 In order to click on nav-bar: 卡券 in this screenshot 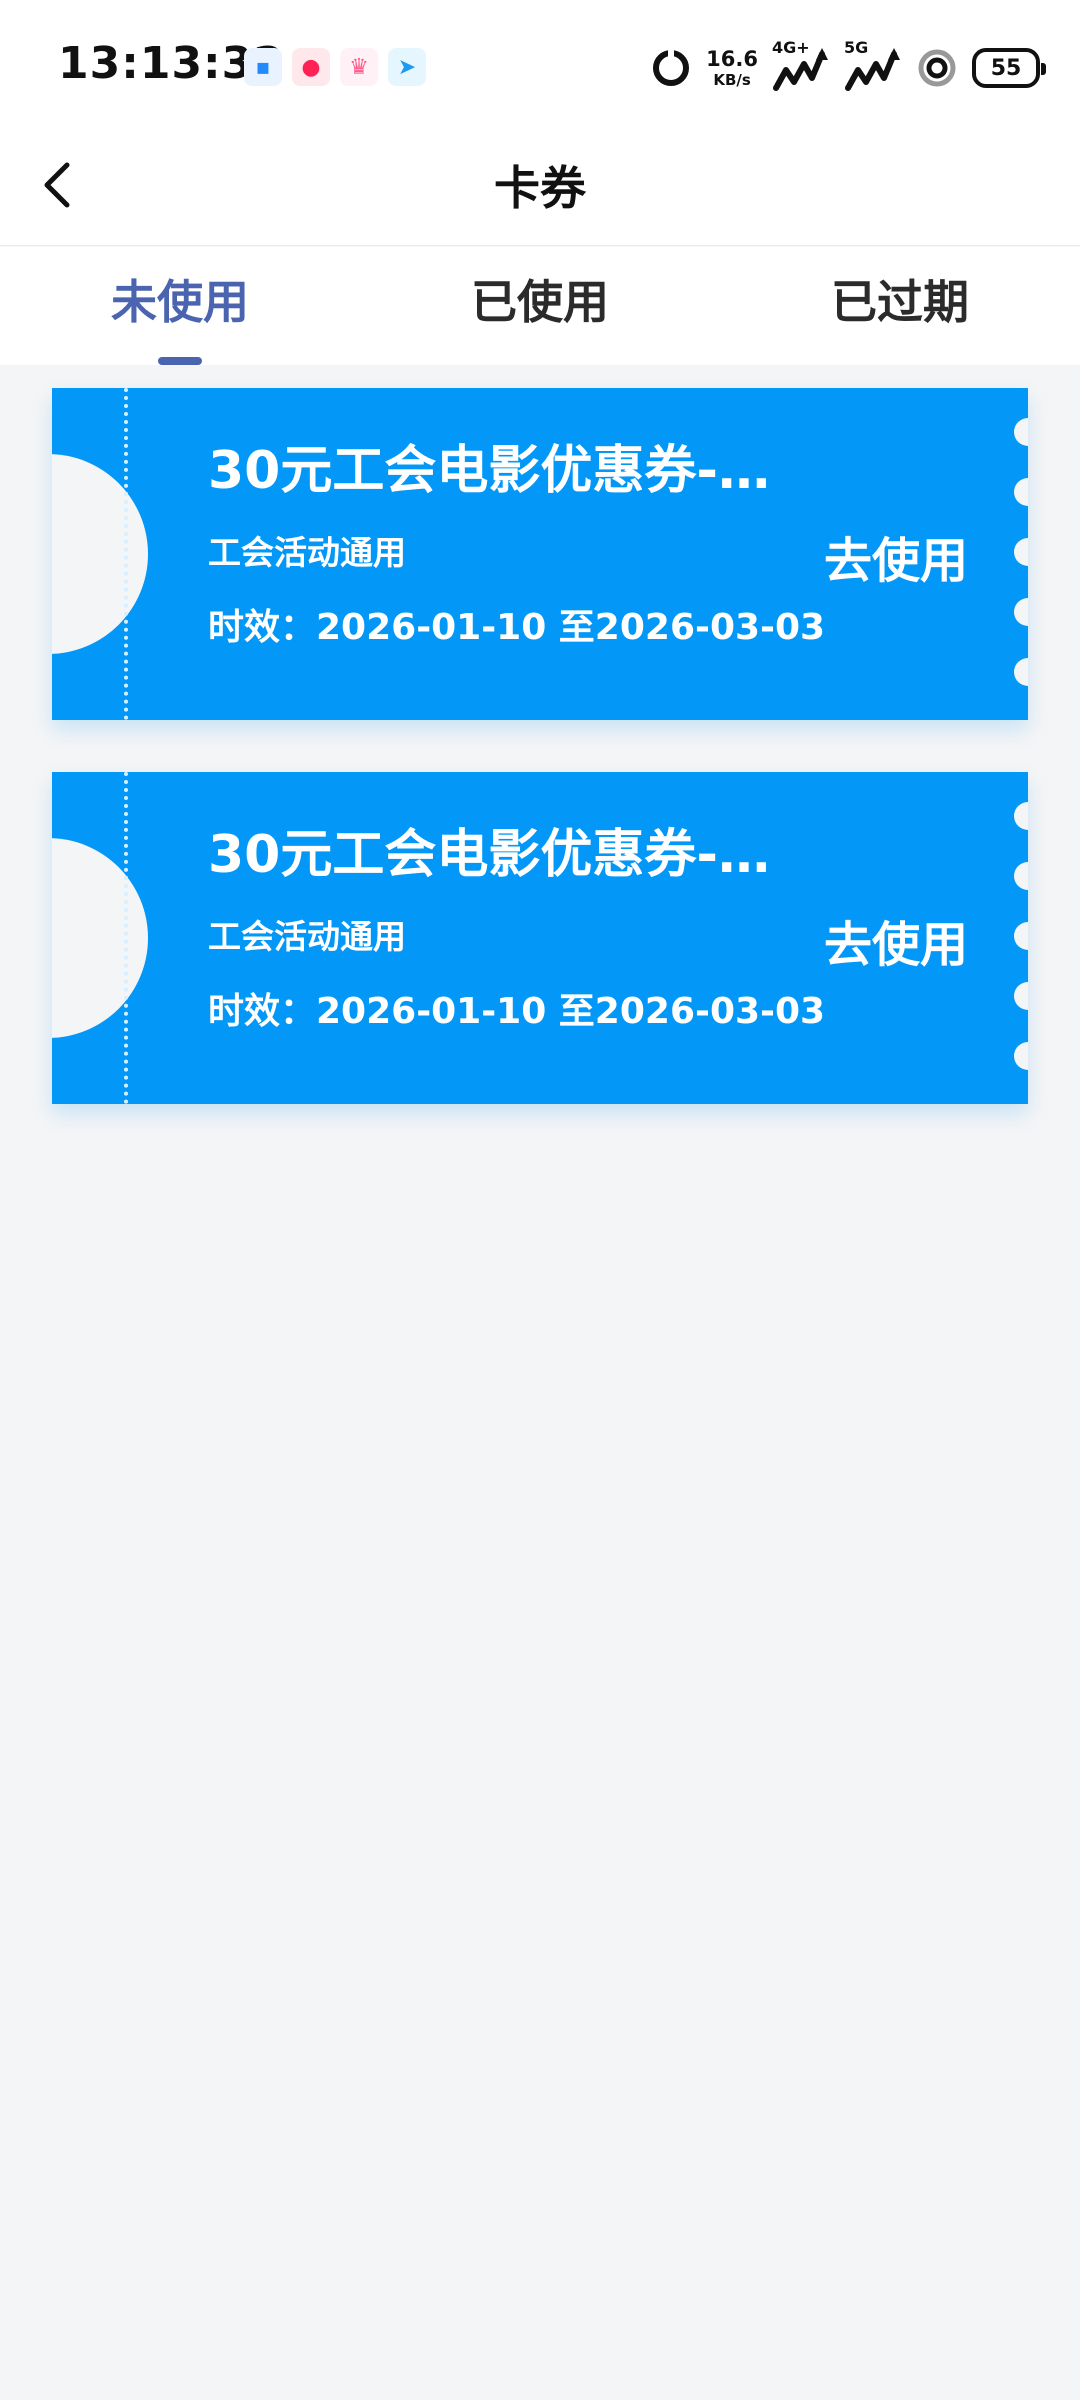, I will do `click(540, 188)`.